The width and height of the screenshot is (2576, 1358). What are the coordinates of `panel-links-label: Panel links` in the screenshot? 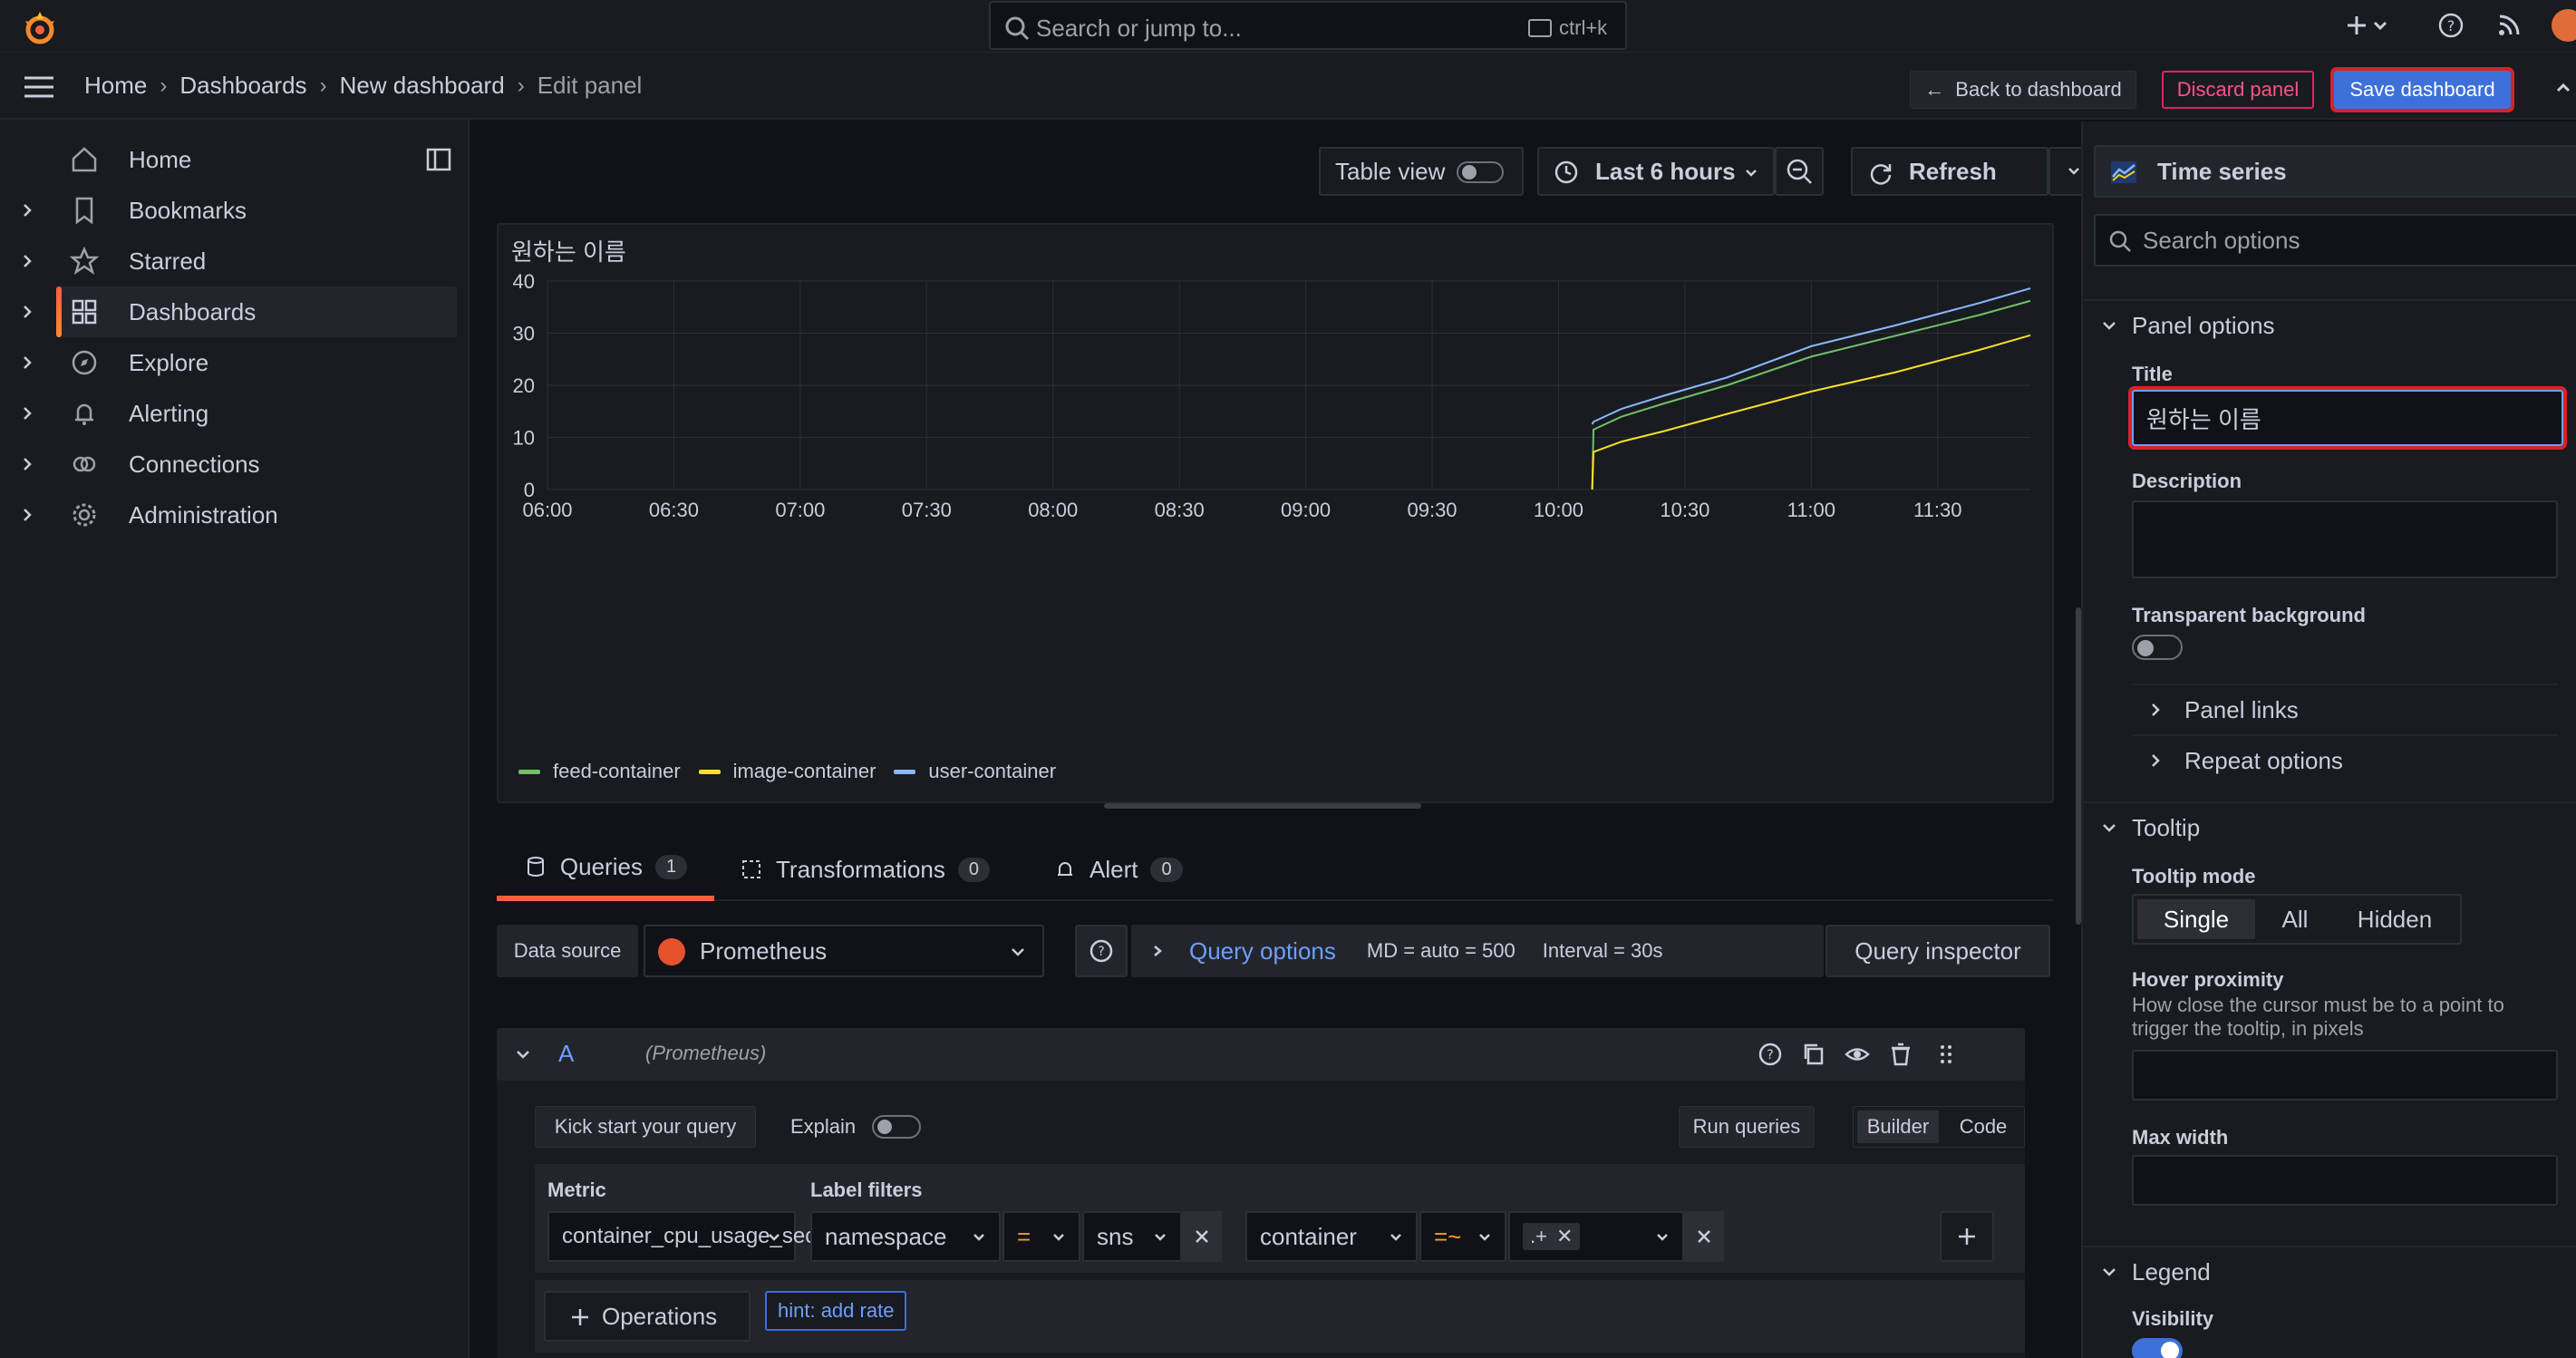 It's located at (2241, 709).